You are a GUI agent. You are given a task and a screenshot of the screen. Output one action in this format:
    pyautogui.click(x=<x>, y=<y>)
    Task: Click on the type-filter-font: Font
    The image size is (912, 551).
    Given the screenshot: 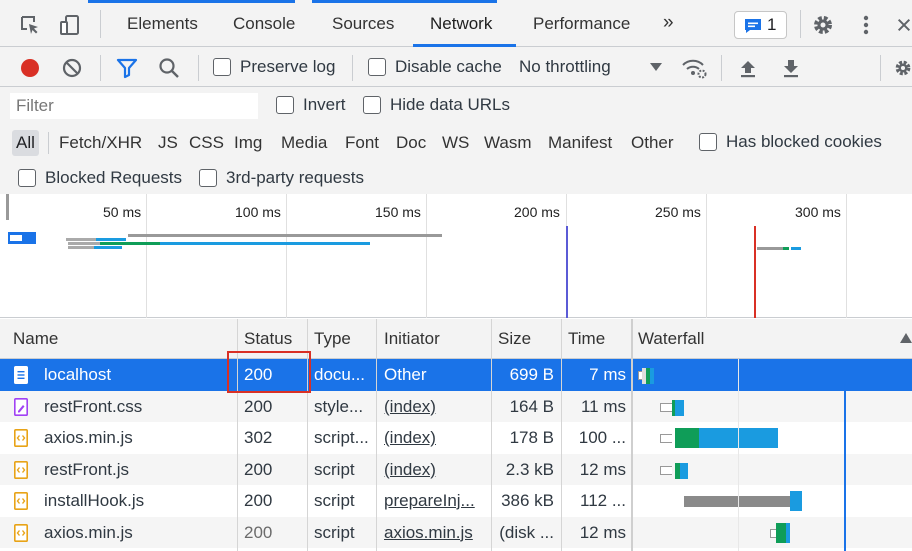 What is the action you would take?
    pyautogui.click(x=362, y=143)
    